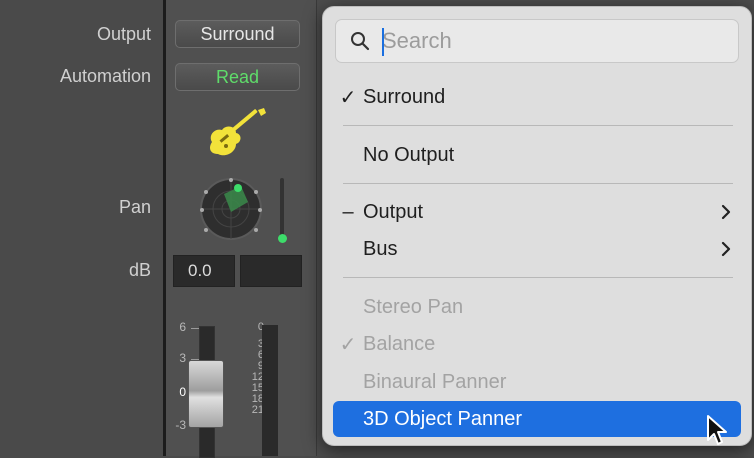 The height and width of the screenshot is (458, 754). Describe the element at coordinates (282, 209) in the screenshot. I see `lfe-slider` at that location.